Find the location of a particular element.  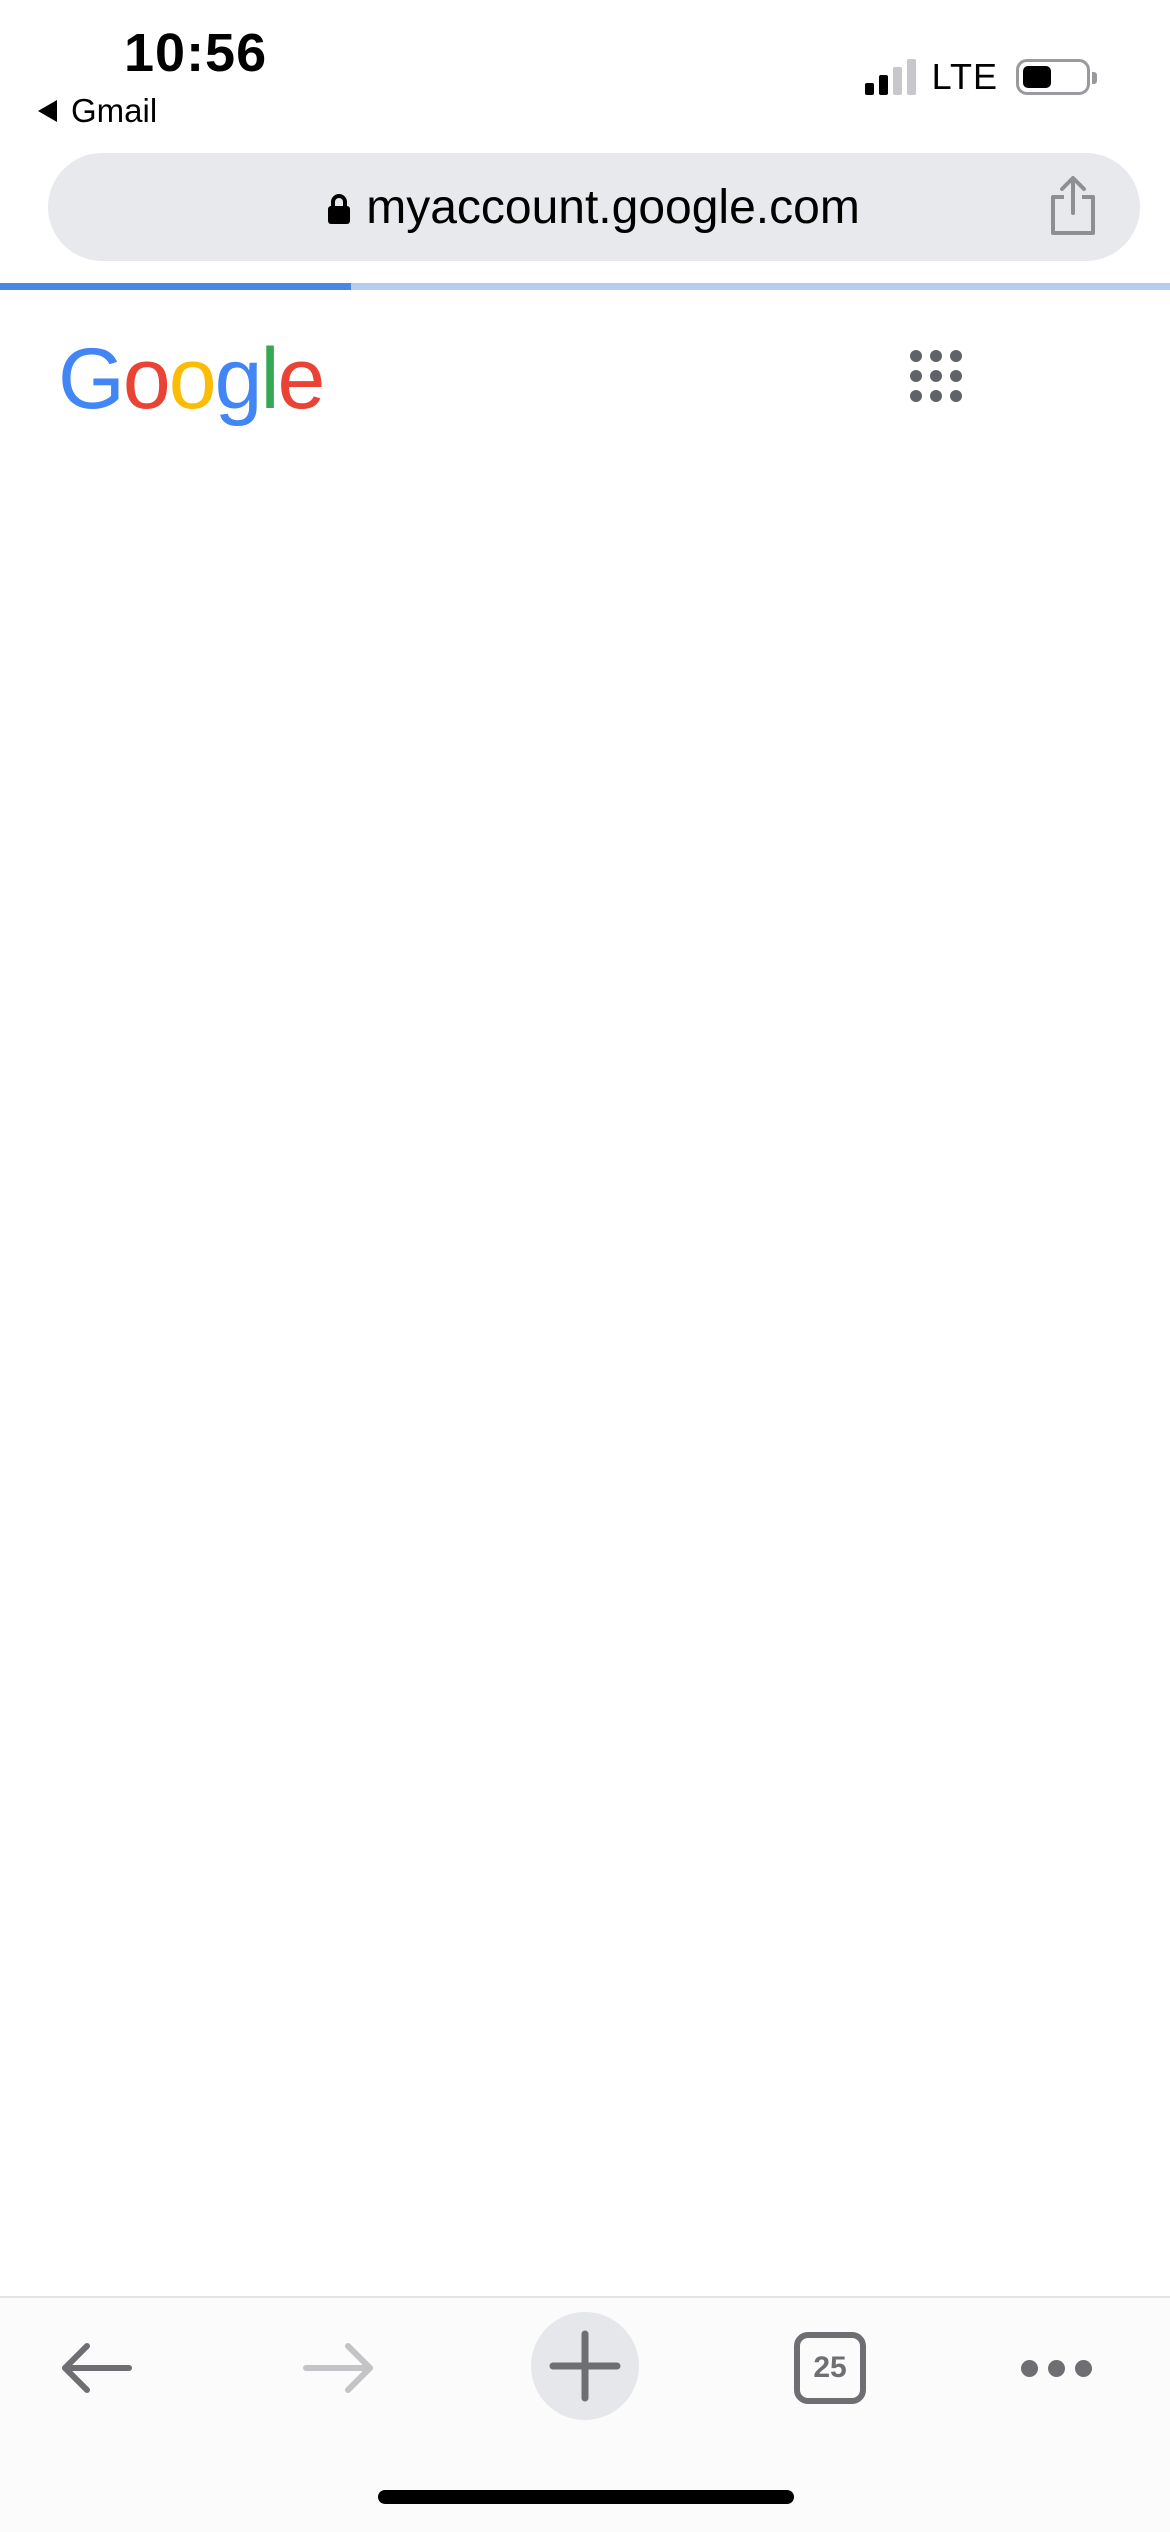

tab-switcher-button: 25 is located at coordinates (830, 2368).